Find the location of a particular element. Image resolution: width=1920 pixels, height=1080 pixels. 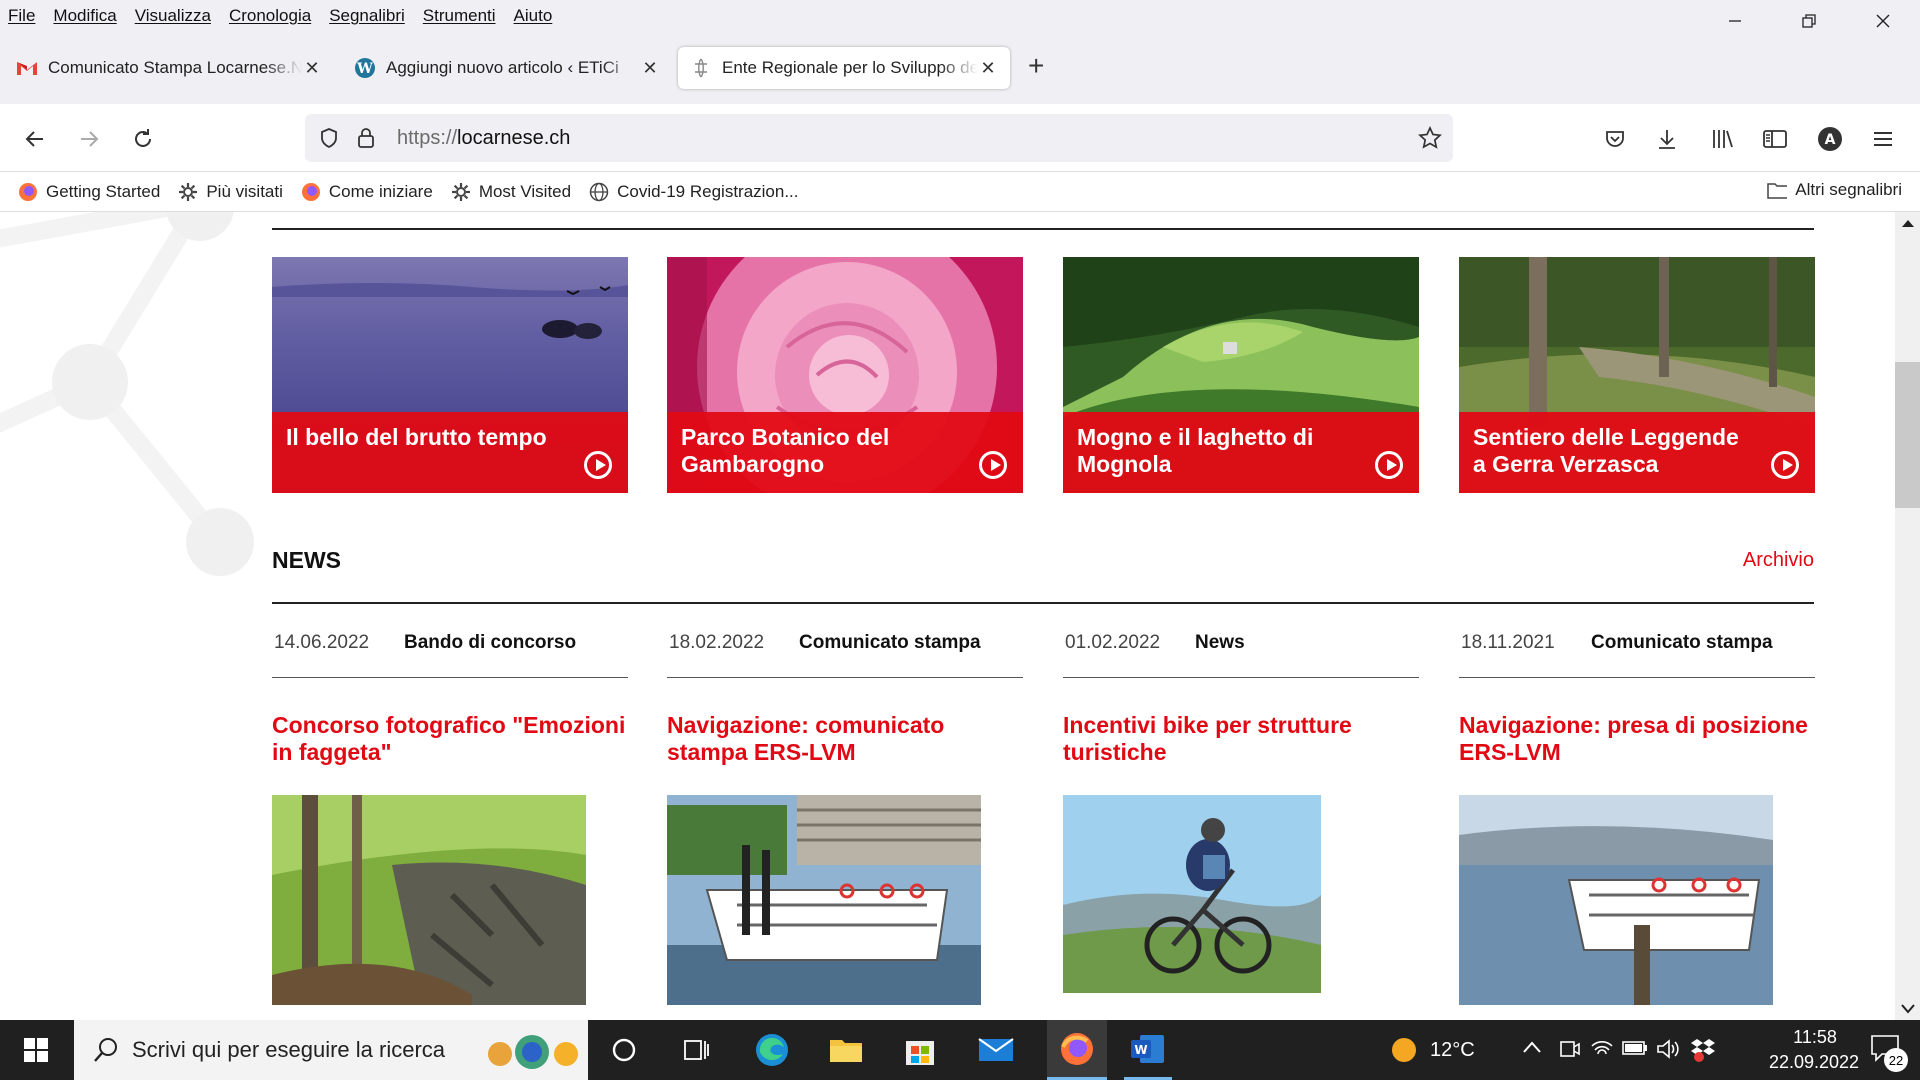

forward-button is located at coordinates (89, 139).